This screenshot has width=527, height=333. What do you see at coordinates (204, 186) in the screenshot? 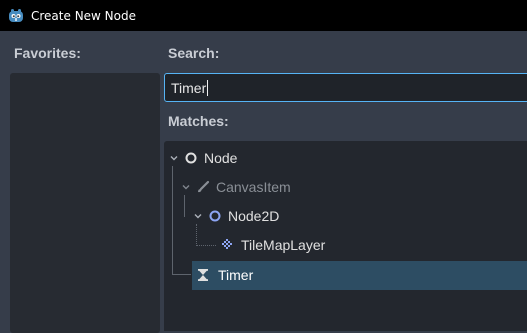
I see `brush-icon` at bounding box center [204, 186].